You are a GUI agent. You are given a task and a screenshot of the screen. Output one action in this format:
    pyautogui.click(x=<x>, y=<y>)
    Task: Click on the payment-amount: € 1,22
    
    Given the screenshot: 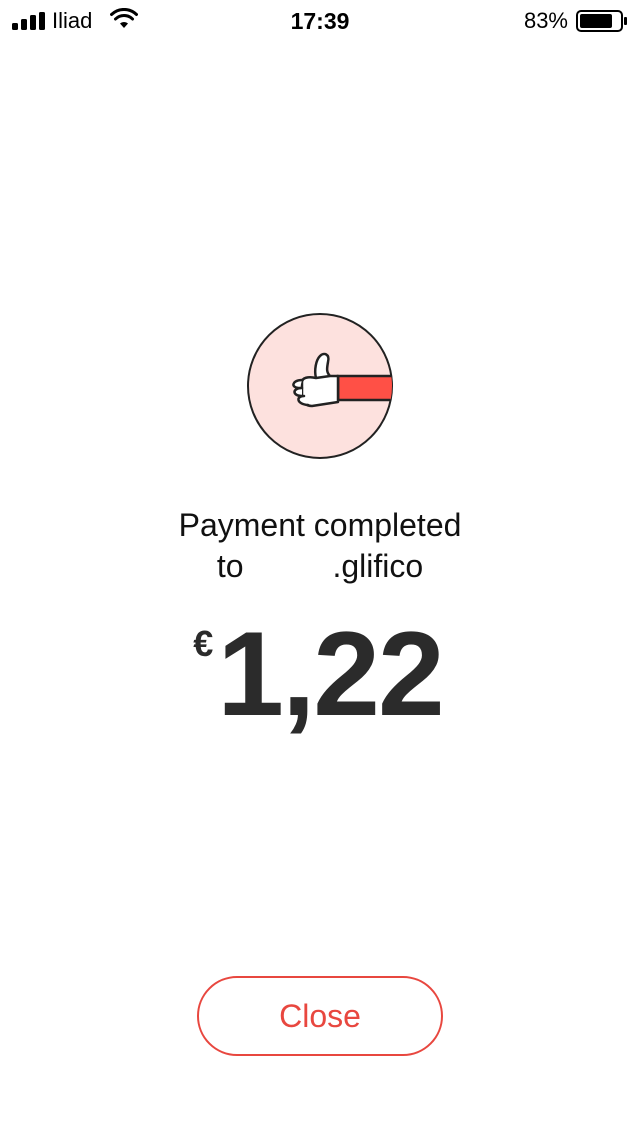 What is the action you would take?
    pyautogui.click(x=320, y=677)
    